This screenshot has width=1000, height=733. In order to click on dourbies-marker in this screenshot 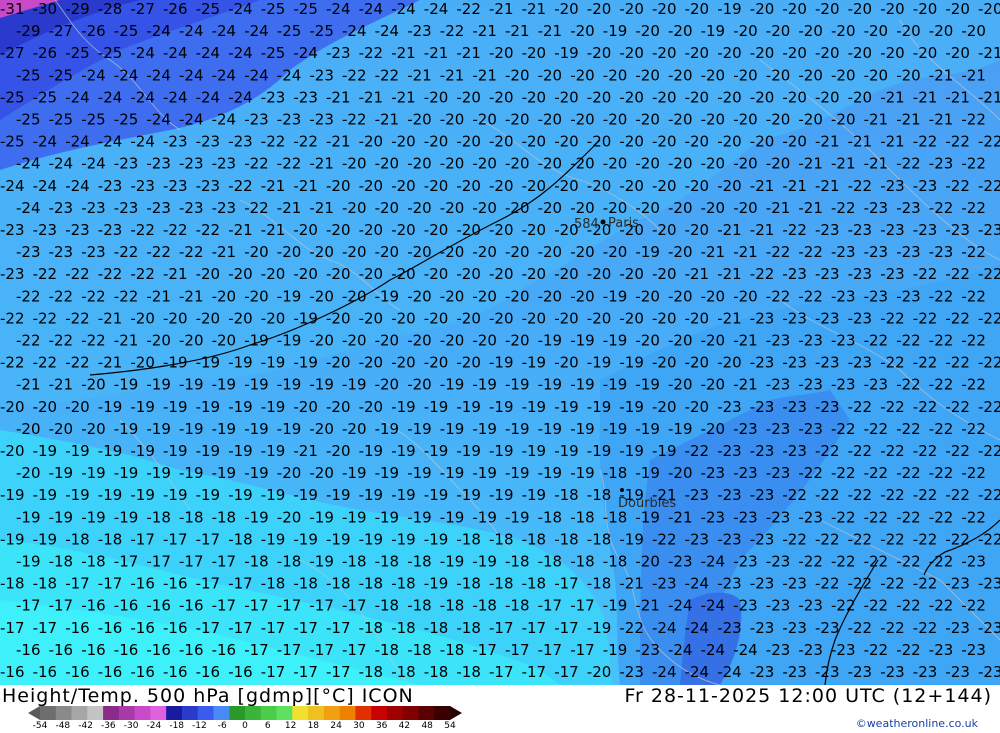, I will do `click(622, 490)`.